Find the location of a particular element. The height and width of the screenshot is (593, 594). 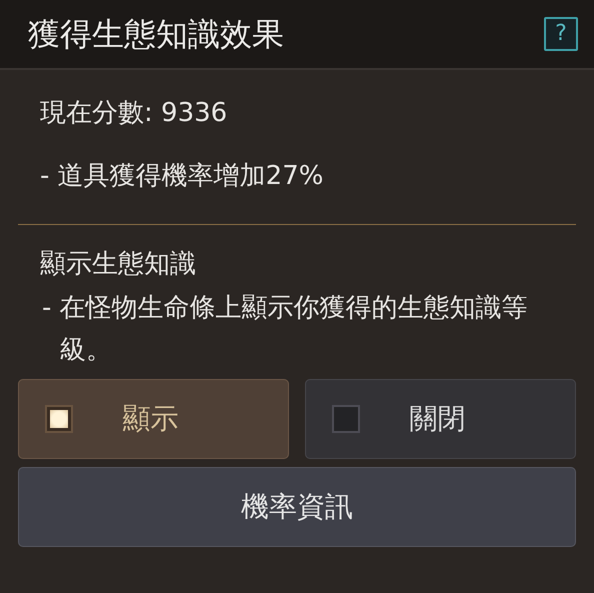

section-title: 顯示生態知識 is located at coordinates (118, 264).